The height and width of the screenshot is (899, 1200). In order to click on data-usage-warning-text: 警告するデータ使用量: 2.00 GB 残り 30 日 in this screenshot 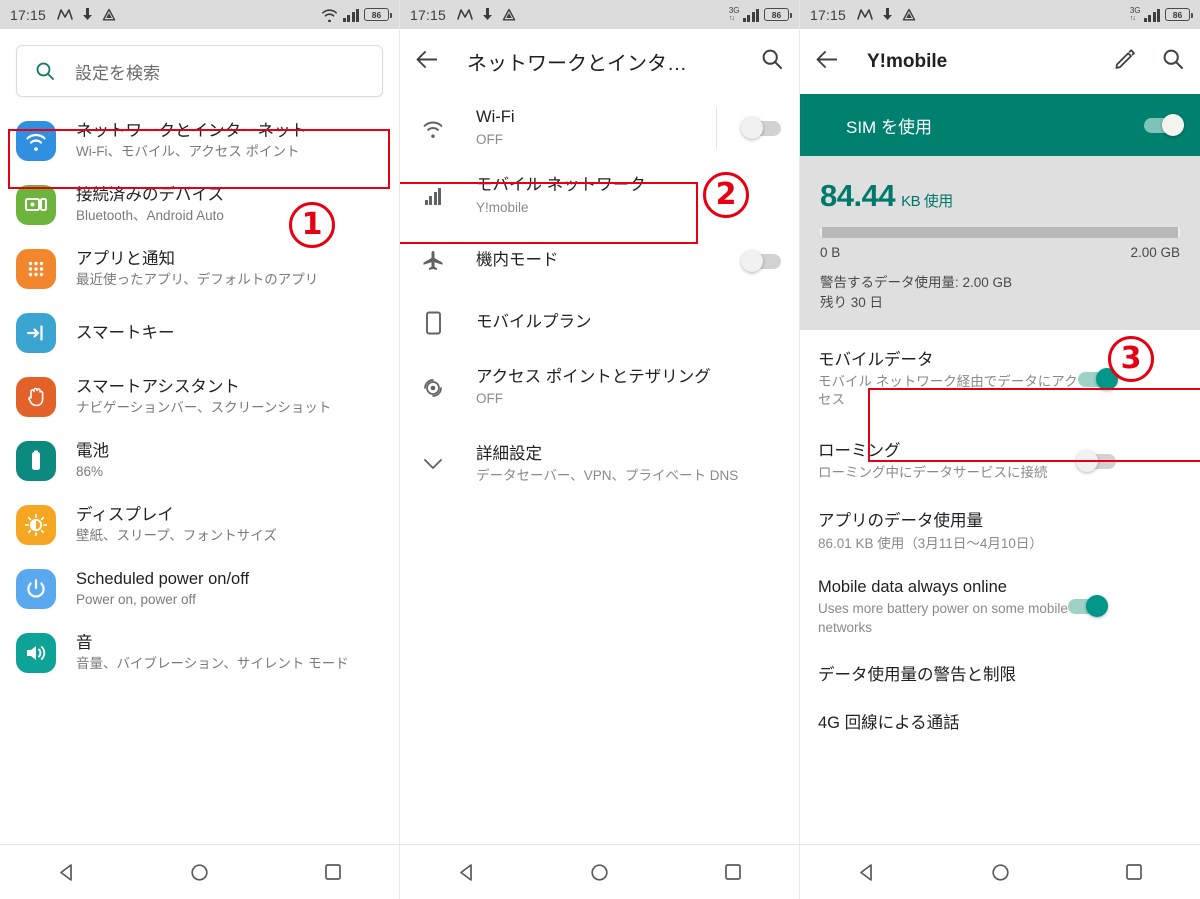, I will do `click(1000, 293)`.